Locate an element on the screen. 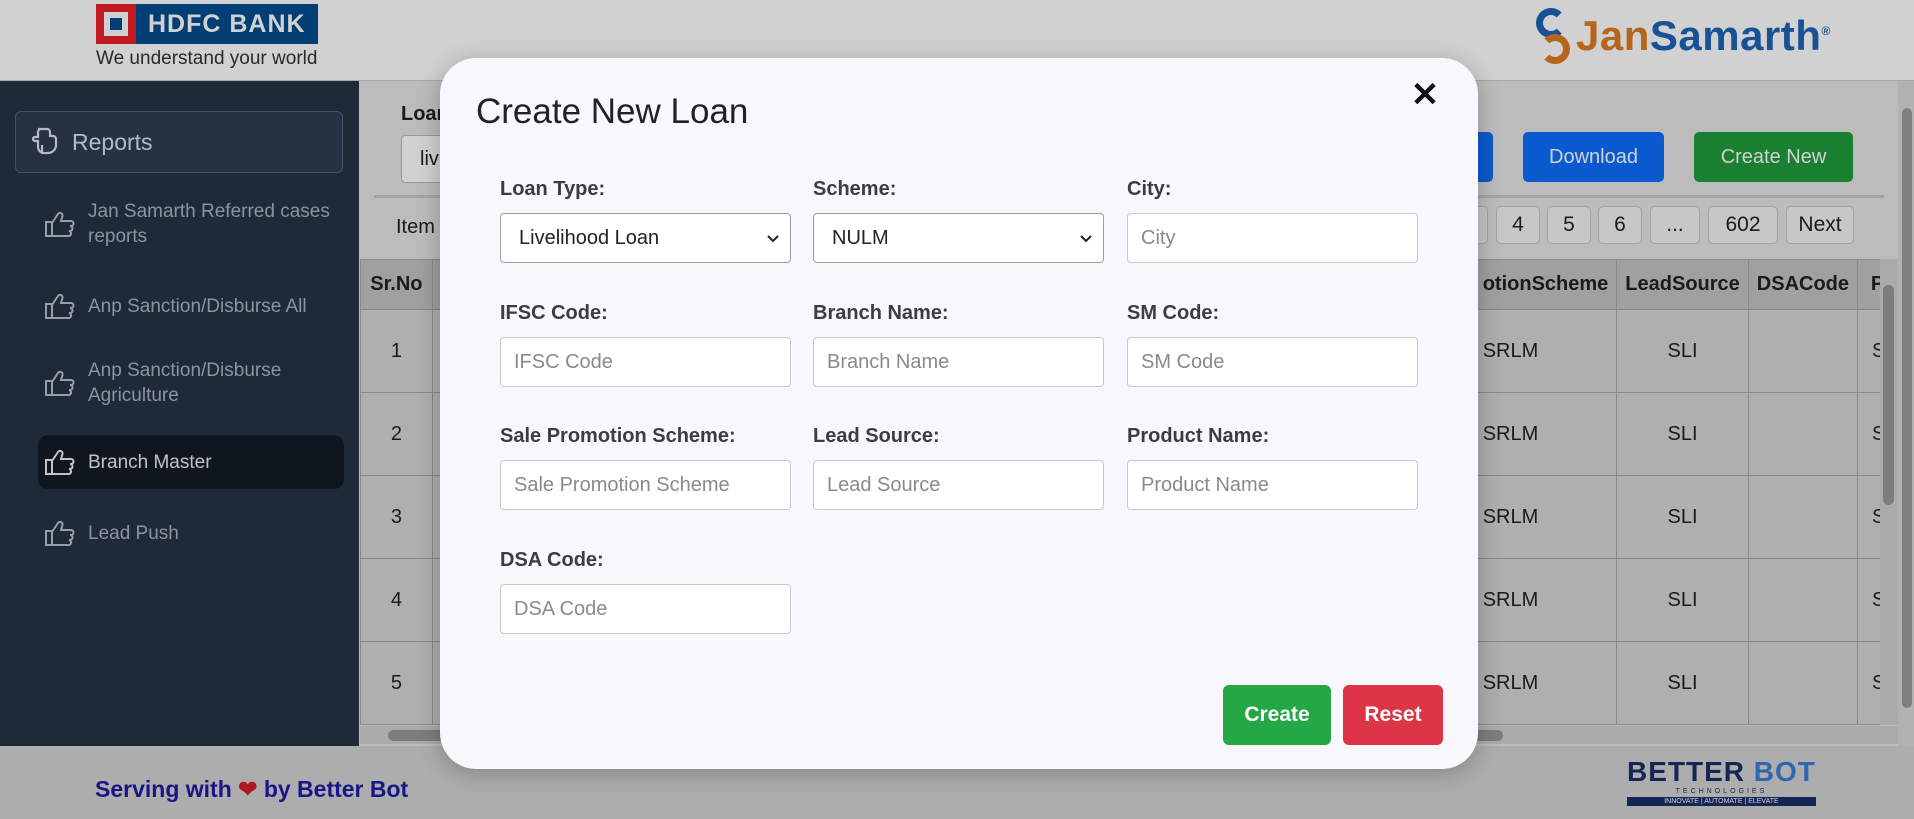 The image size is (1914, 819). scheme-value: NULM is located at coordinates (860, 237).